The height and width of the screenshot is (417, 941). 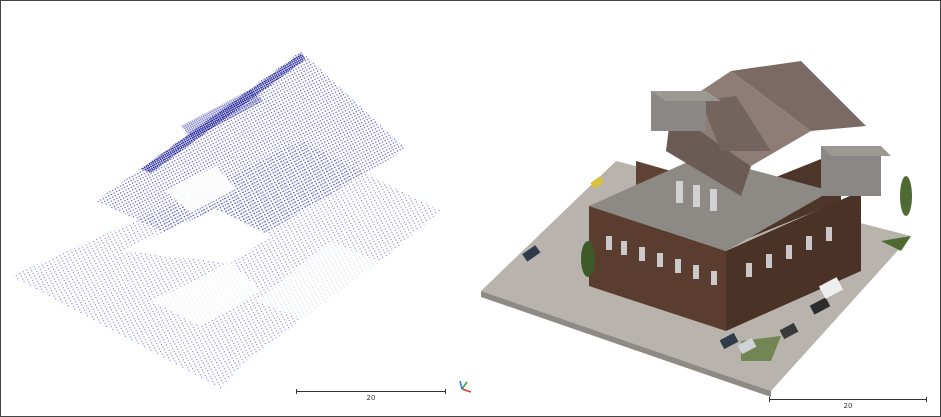 I want to click on scale-bar-left: 20, so click(x=371, y=396).